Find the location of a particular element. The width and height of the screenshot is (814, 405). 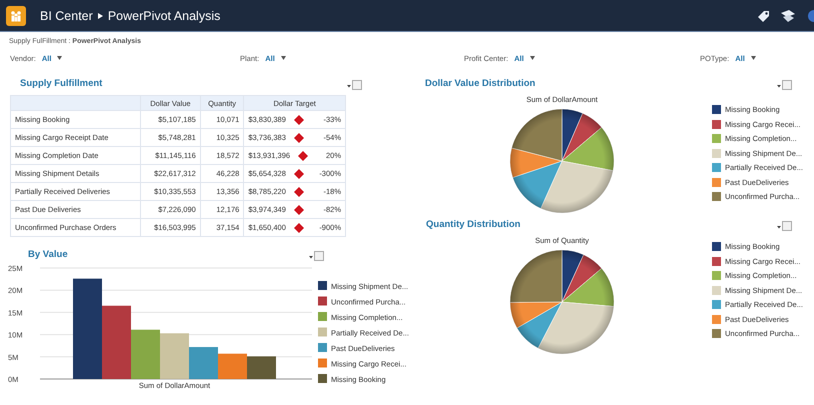

site-logo is located at coordinates (16, 16).